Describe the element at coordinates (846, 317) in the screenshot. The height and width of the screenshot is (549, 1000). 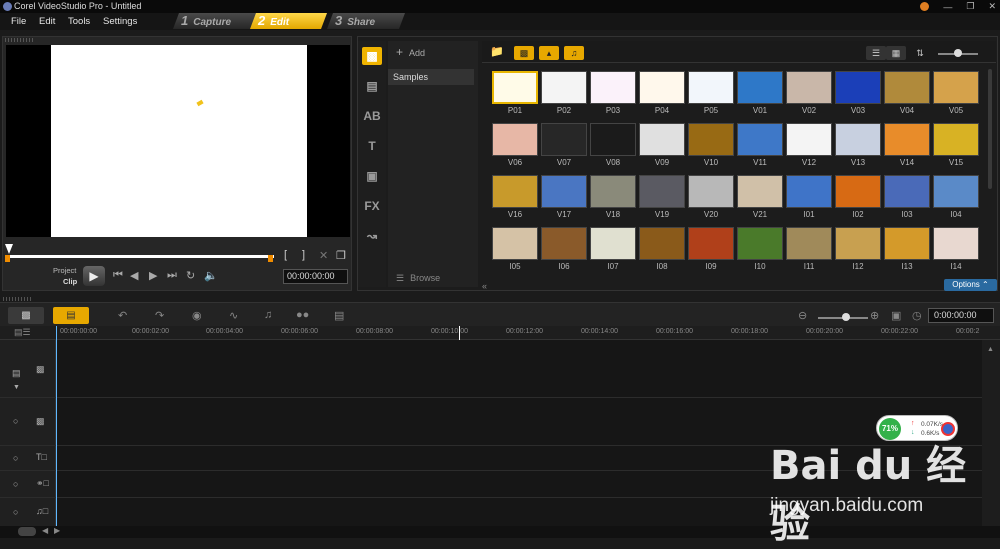
I see `timeline-zoom-knob` at that location.